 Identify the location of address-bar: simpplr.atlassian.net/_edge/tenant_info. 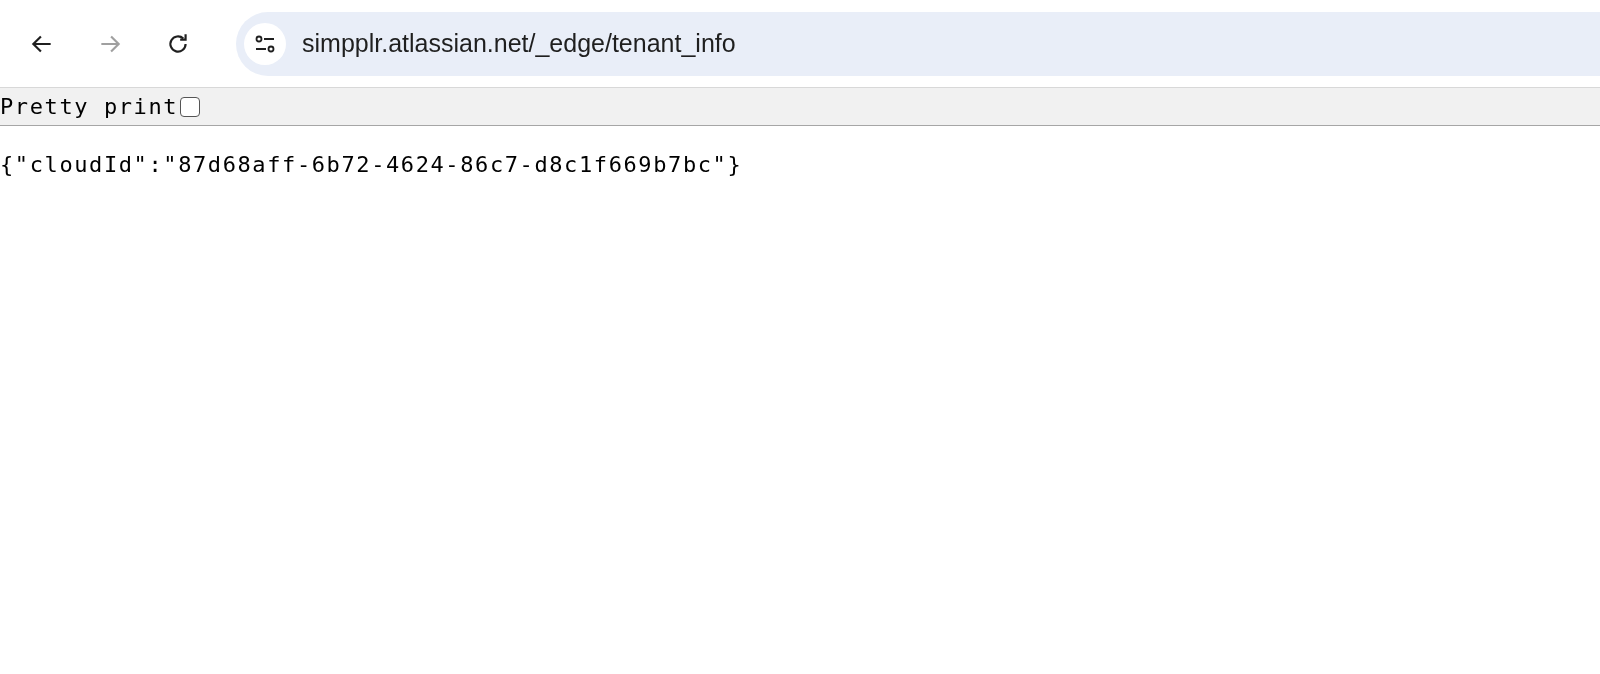
(918, 43).